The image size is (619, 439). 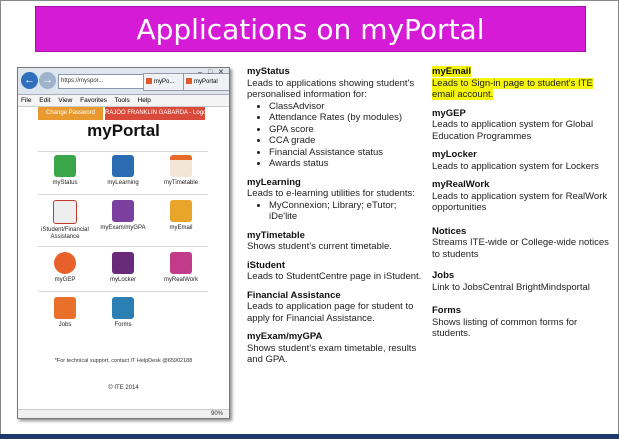 I want to click on app-forms: Forms, so click(x=123, y=313).